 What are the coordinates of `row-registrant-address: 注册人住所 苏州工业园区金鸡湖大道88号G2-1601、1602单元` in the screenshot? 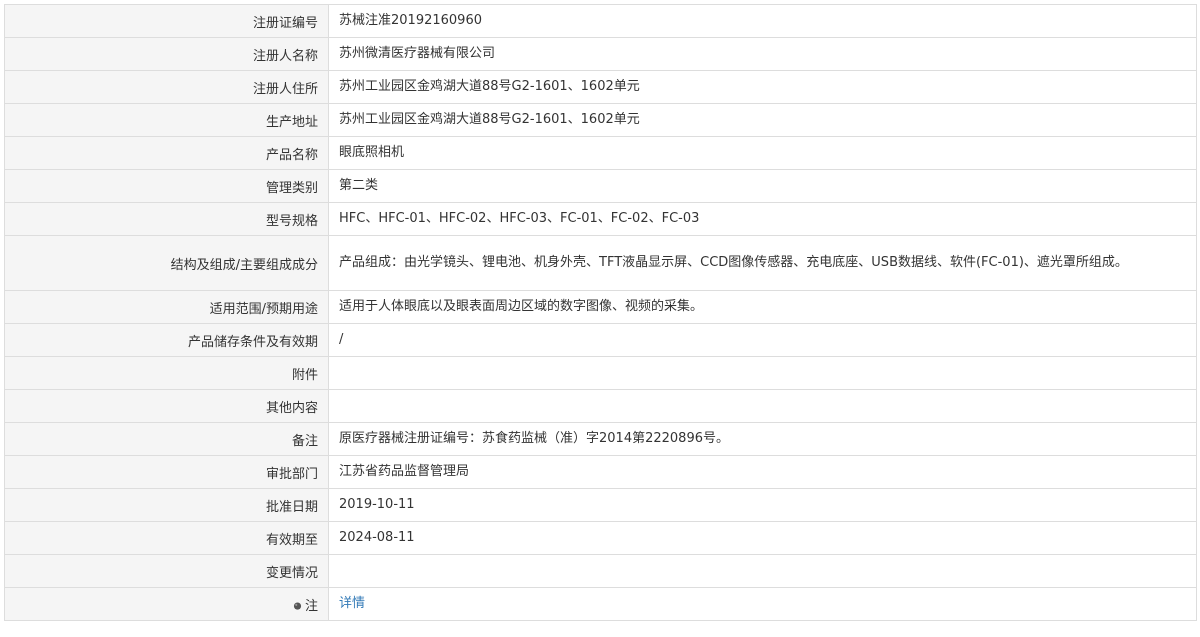 It's located at (600, 87).